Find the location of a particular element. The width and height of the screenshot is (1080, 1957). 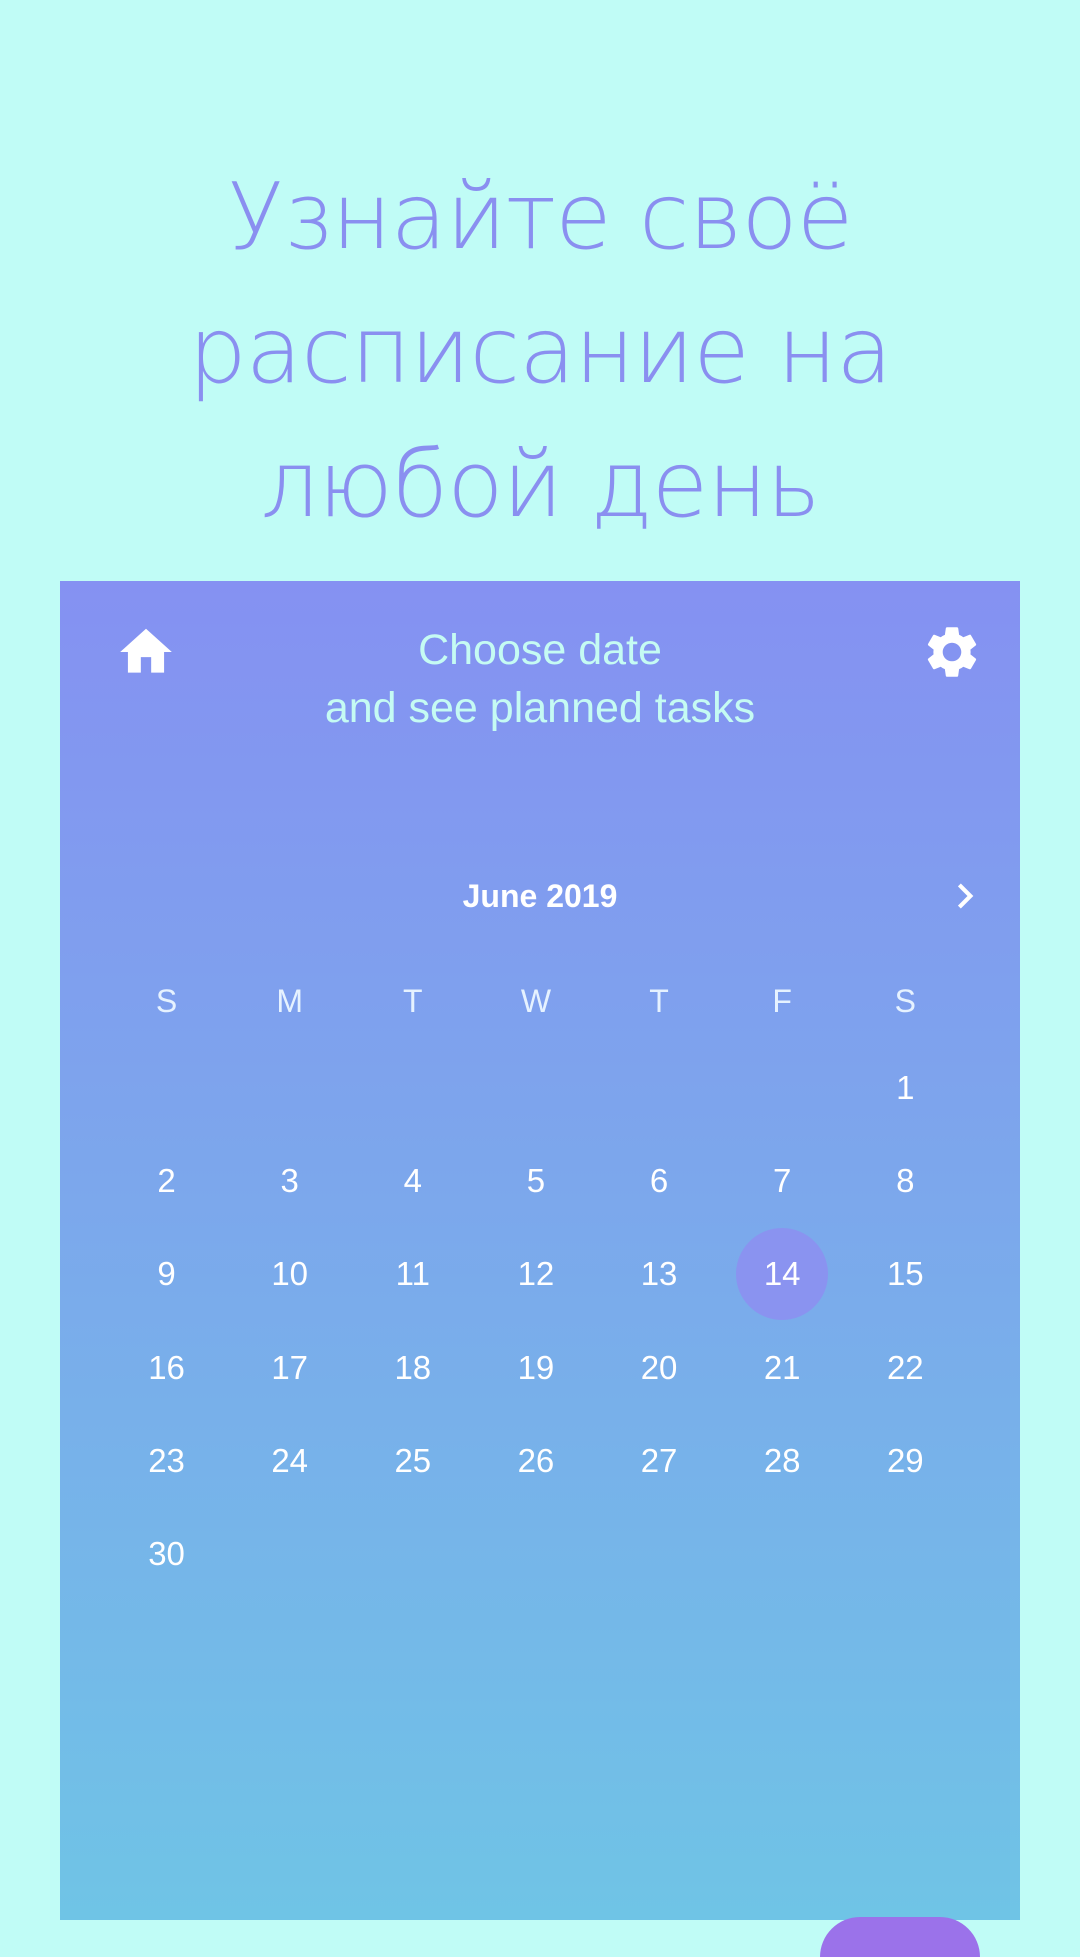

calendar-day: 2 is located at coordinates (167, 1181).